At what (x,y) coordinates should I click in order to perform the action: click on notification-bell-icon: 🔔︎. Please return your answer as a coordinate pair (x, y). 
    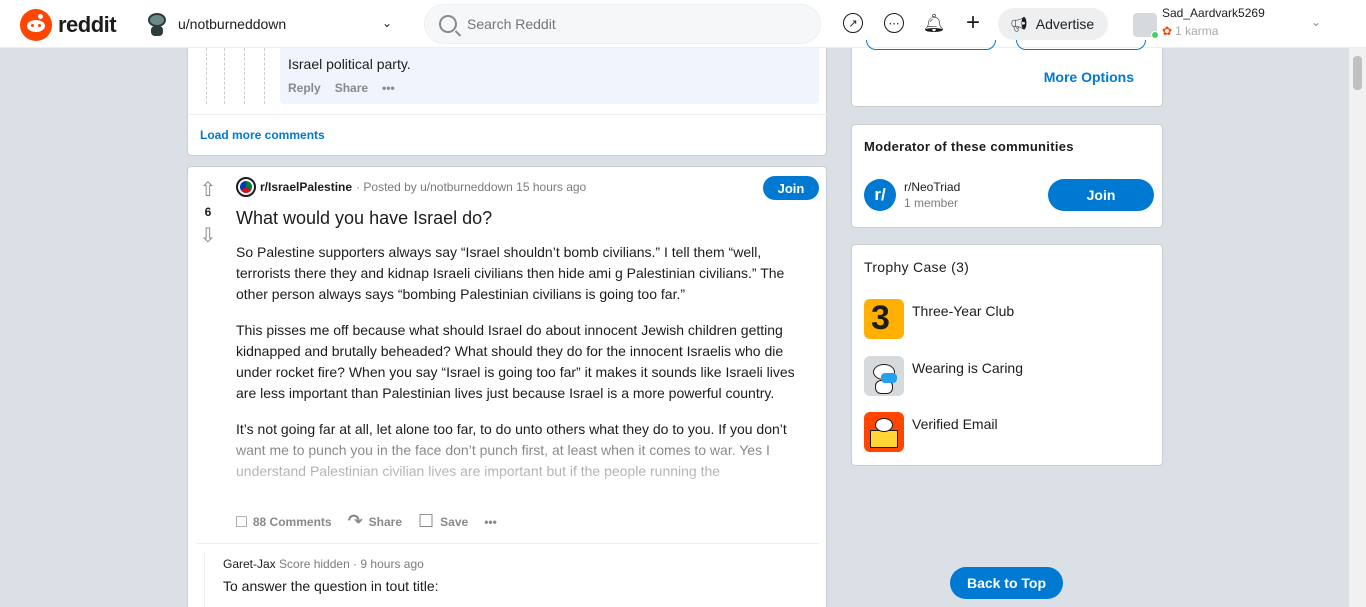
    Looking at the image, I should click on (934, 23).